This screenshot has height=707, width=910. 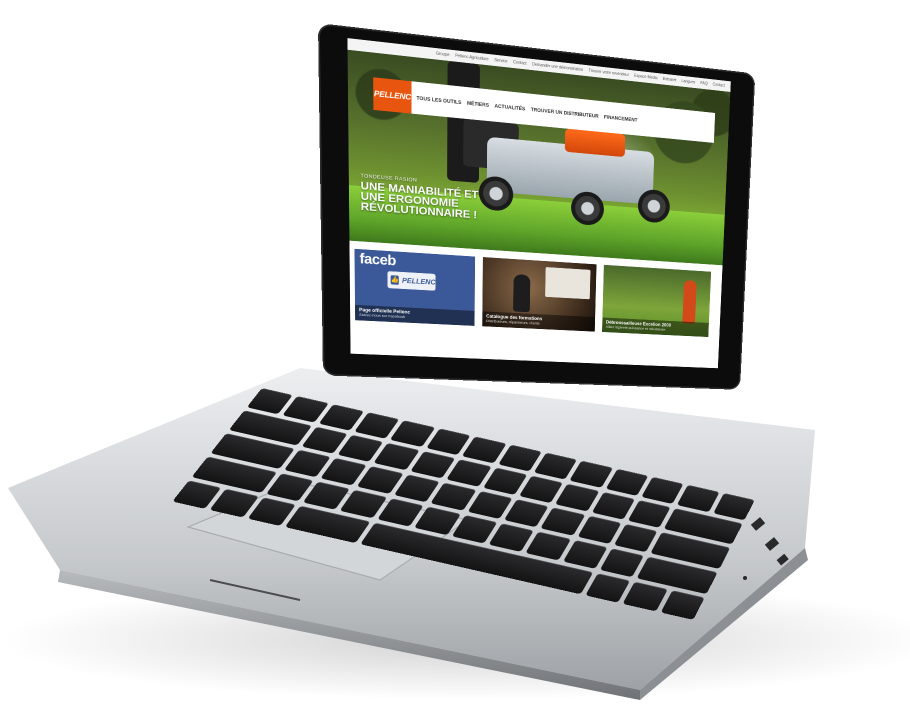 What do you see at coordinates (703, 83) in the screenshot?
I see `util-link: FAQ` at bounding box center [703, 83].